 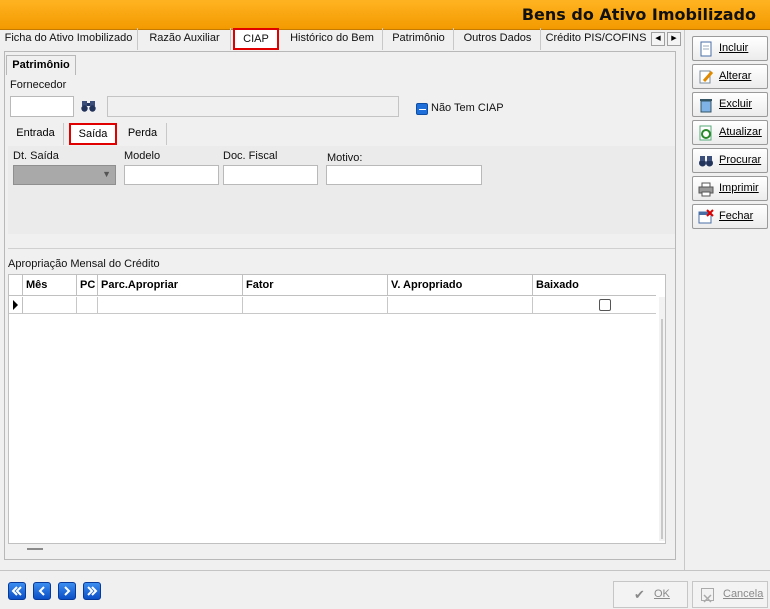 I want to click on next-record-button, so click(x=67, y=591).